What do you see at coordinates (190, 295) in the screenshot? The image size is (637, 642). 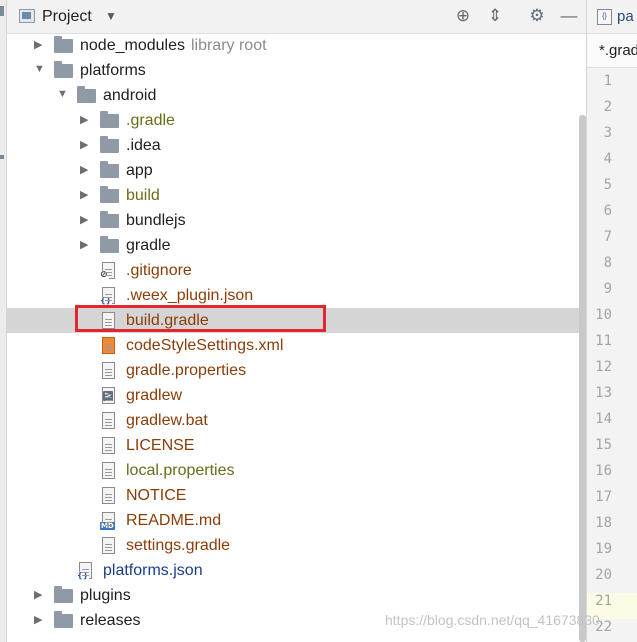 I see `tree-item-label: .weex_plugin.json` at bounding box center [190, 295].